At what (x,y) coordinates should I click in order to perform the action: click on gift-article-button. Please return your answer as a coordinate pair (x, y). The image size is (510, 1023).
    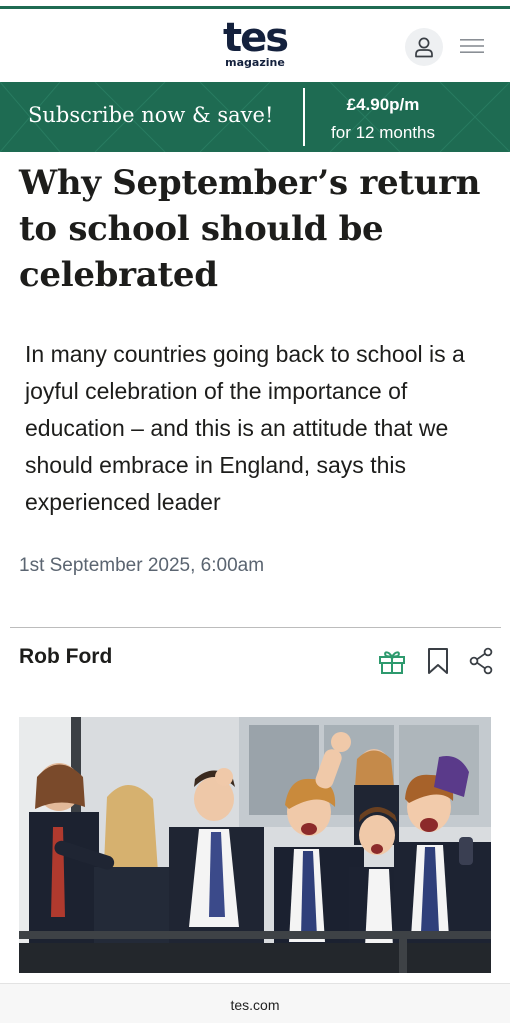
    Looking at the image, I should click on (392, 661).